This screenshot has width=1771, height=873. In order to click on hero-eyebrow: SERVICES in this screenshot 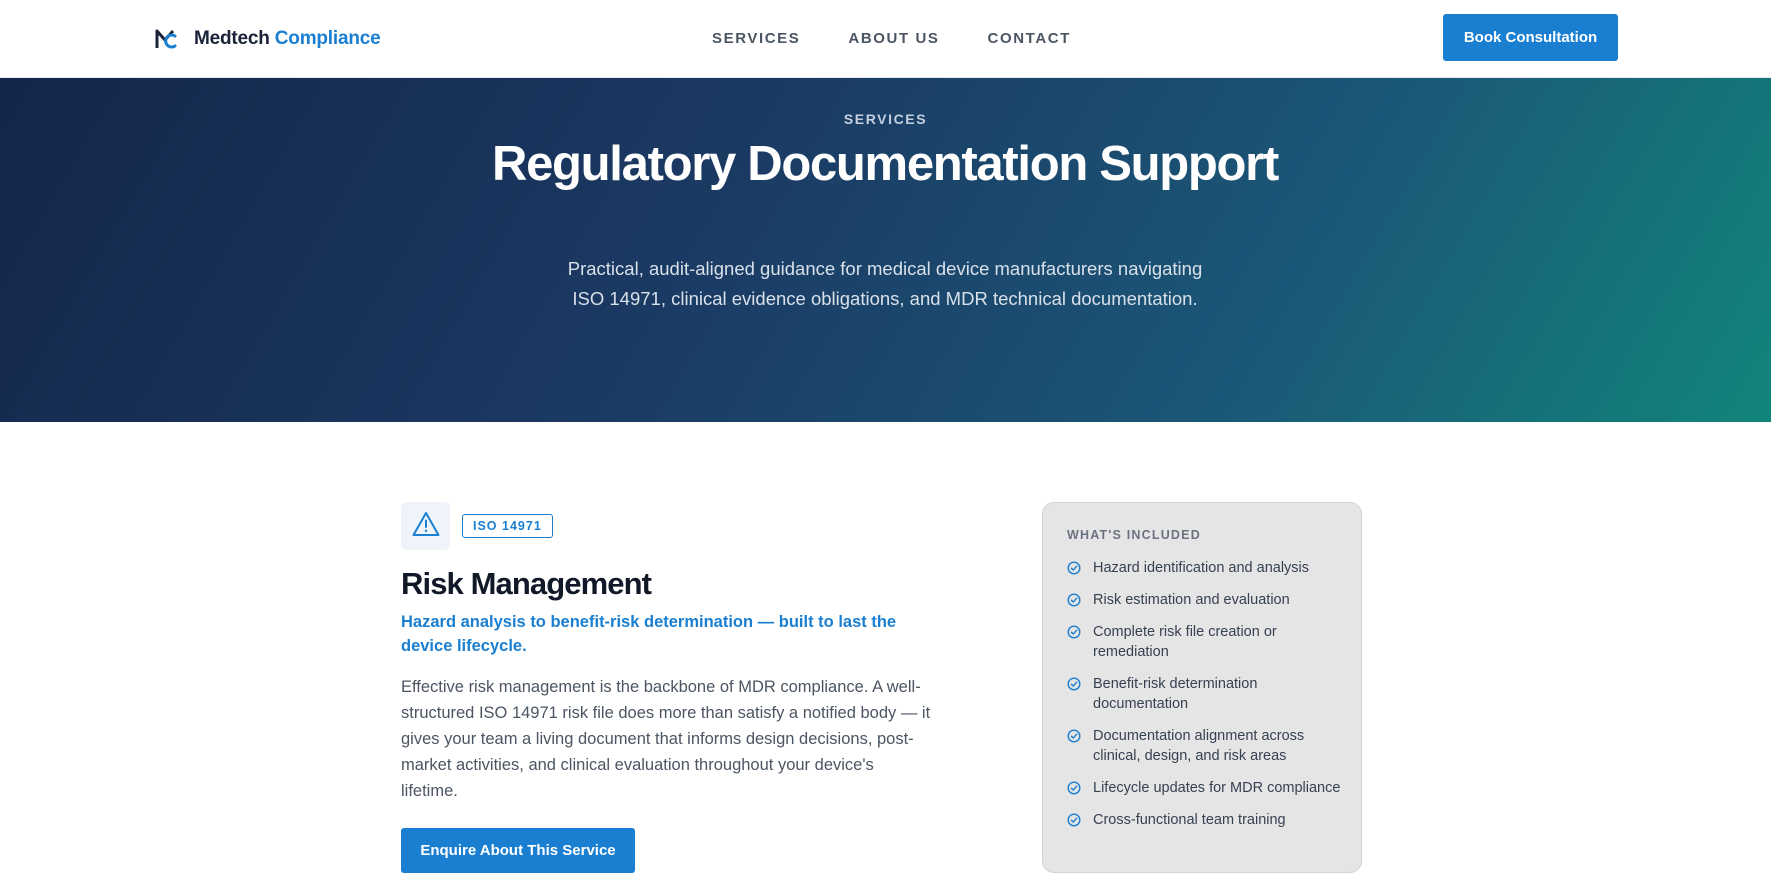, I will do `click(885, 119)`.